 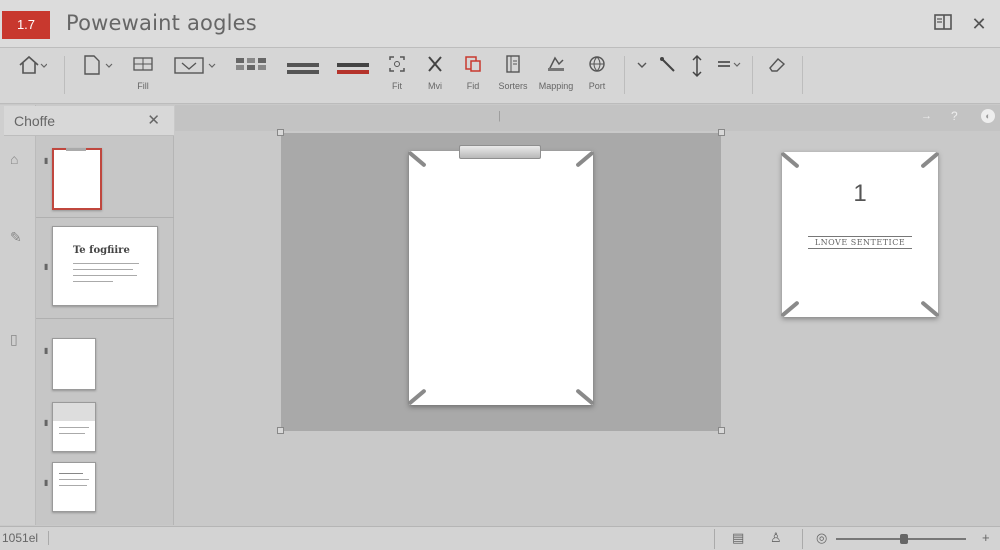 What do you see at coordinates (397, 67) in the screenshot?
I see `frame-icon` at bounding box center [397, 67].